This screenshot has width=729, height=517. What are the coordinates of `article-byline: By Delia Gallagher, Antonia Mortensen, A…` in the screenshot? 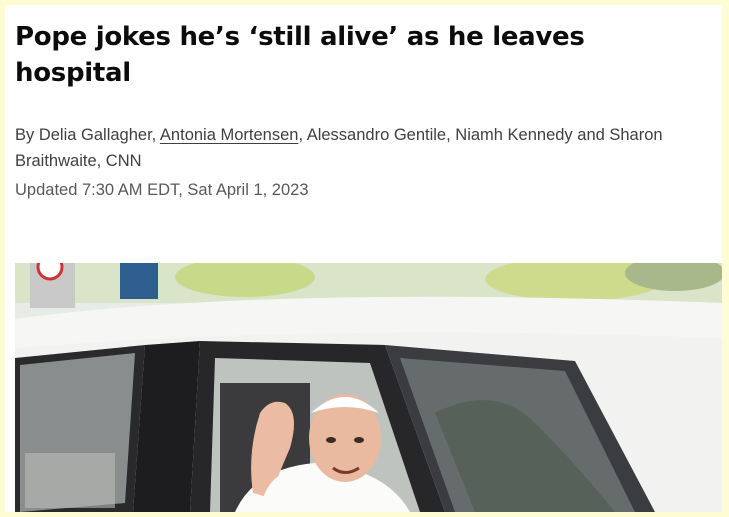 It's located at (365, 148).